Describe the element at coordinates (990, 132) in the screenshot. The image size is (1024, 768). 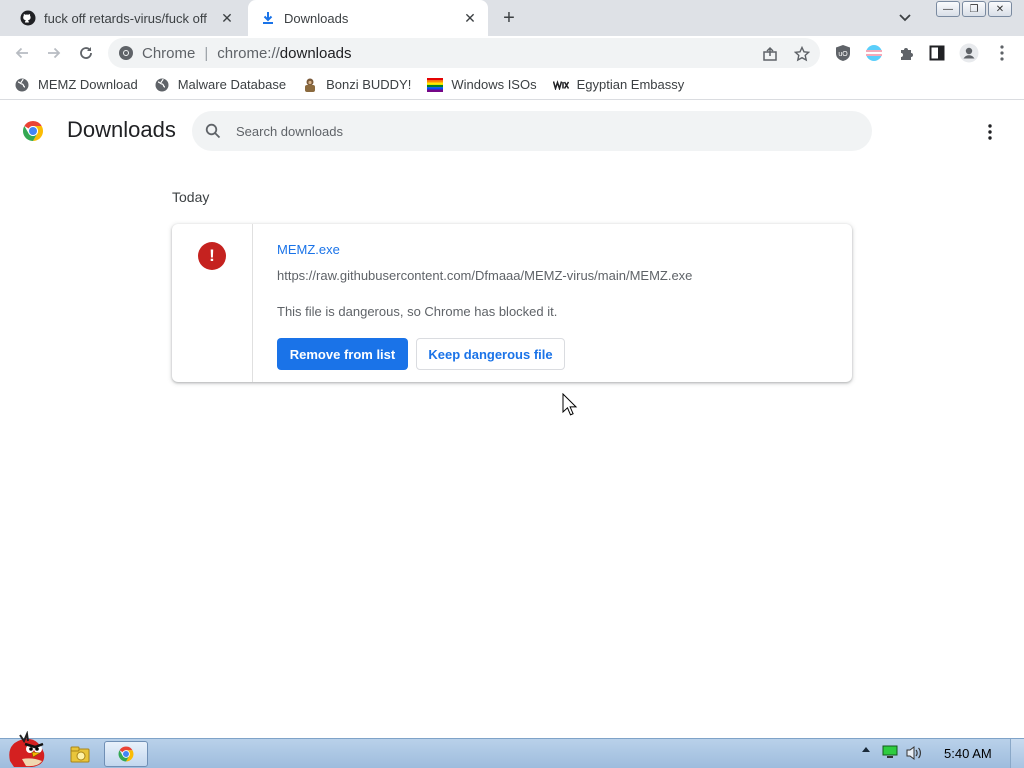
I see `more-actions-icon` at that location.